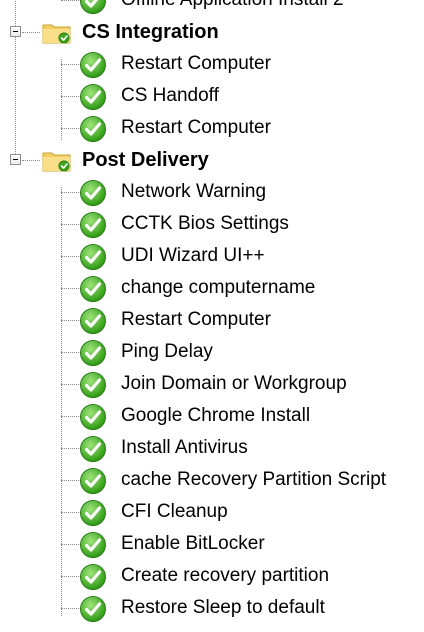  I want to click on tree-item-partial: Offline Application Install 2, so click(212, 8).